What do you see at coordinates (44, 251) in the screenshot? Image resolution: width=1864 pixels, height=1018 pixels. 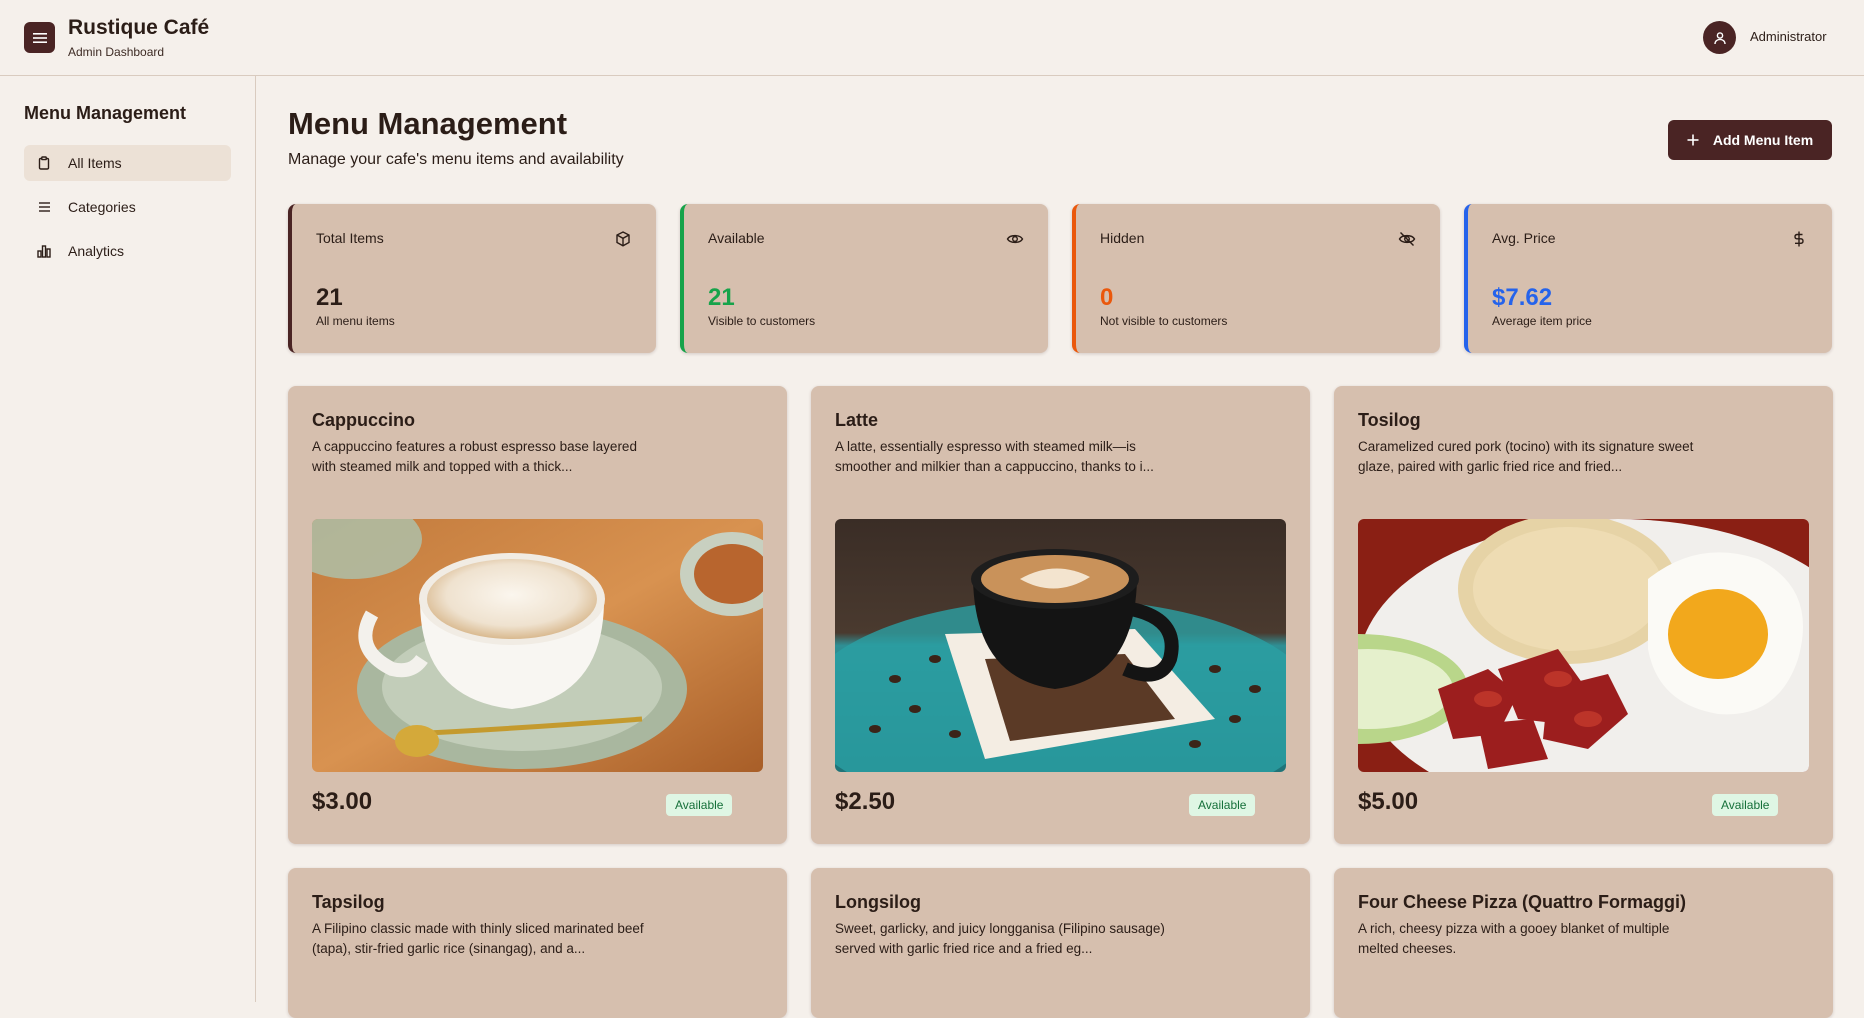 I see `bar-chart-icon` at bounding box center [44, 251].